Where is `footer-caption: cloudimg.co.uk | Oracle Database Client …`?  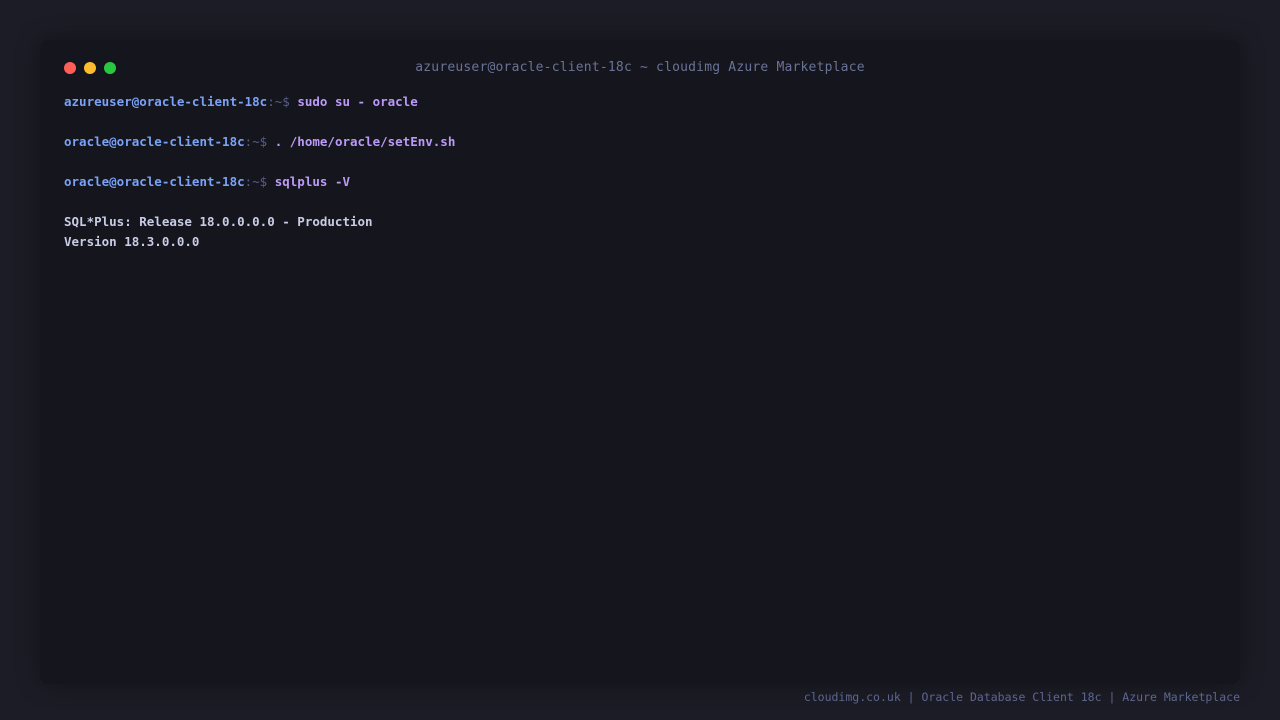
footer-caption: cloudimg.co.uk | Oracle Database Client … is located at coordinates (1021, 697).